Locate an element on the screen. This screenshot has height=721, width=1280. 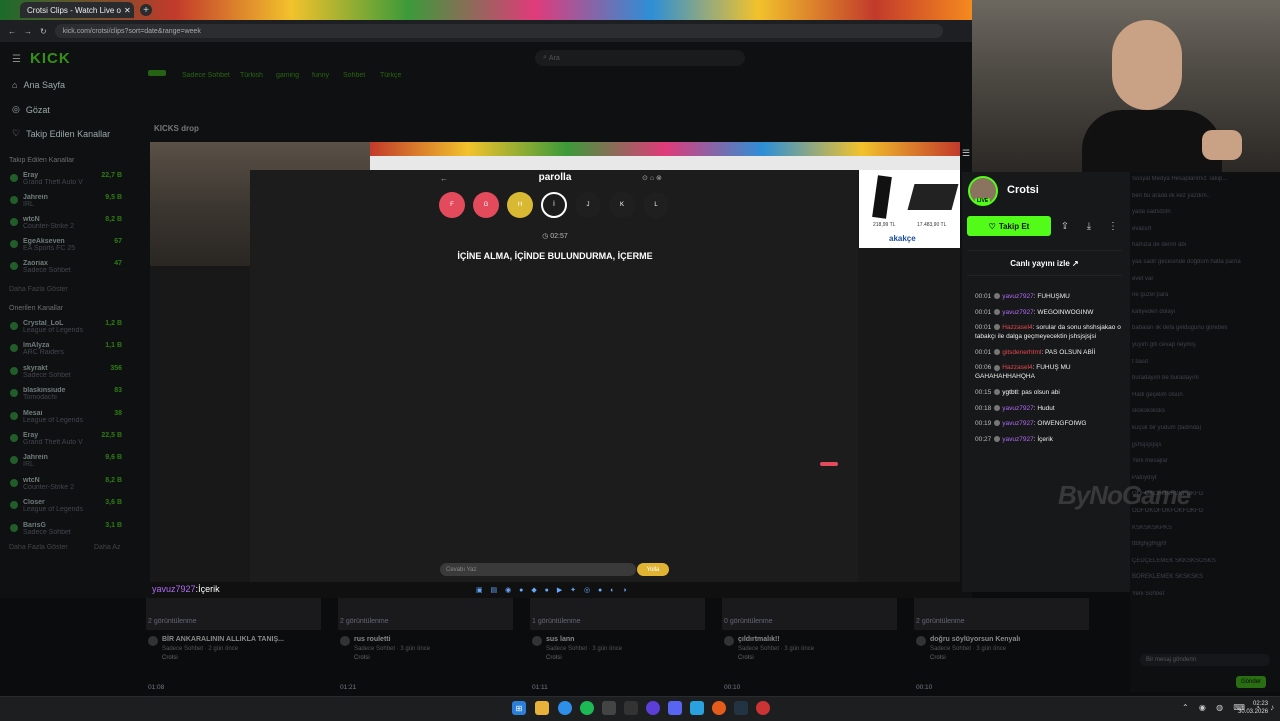
clip-title: doğru söylüyorsun Kenyalı is located at coordinates (975, 639).